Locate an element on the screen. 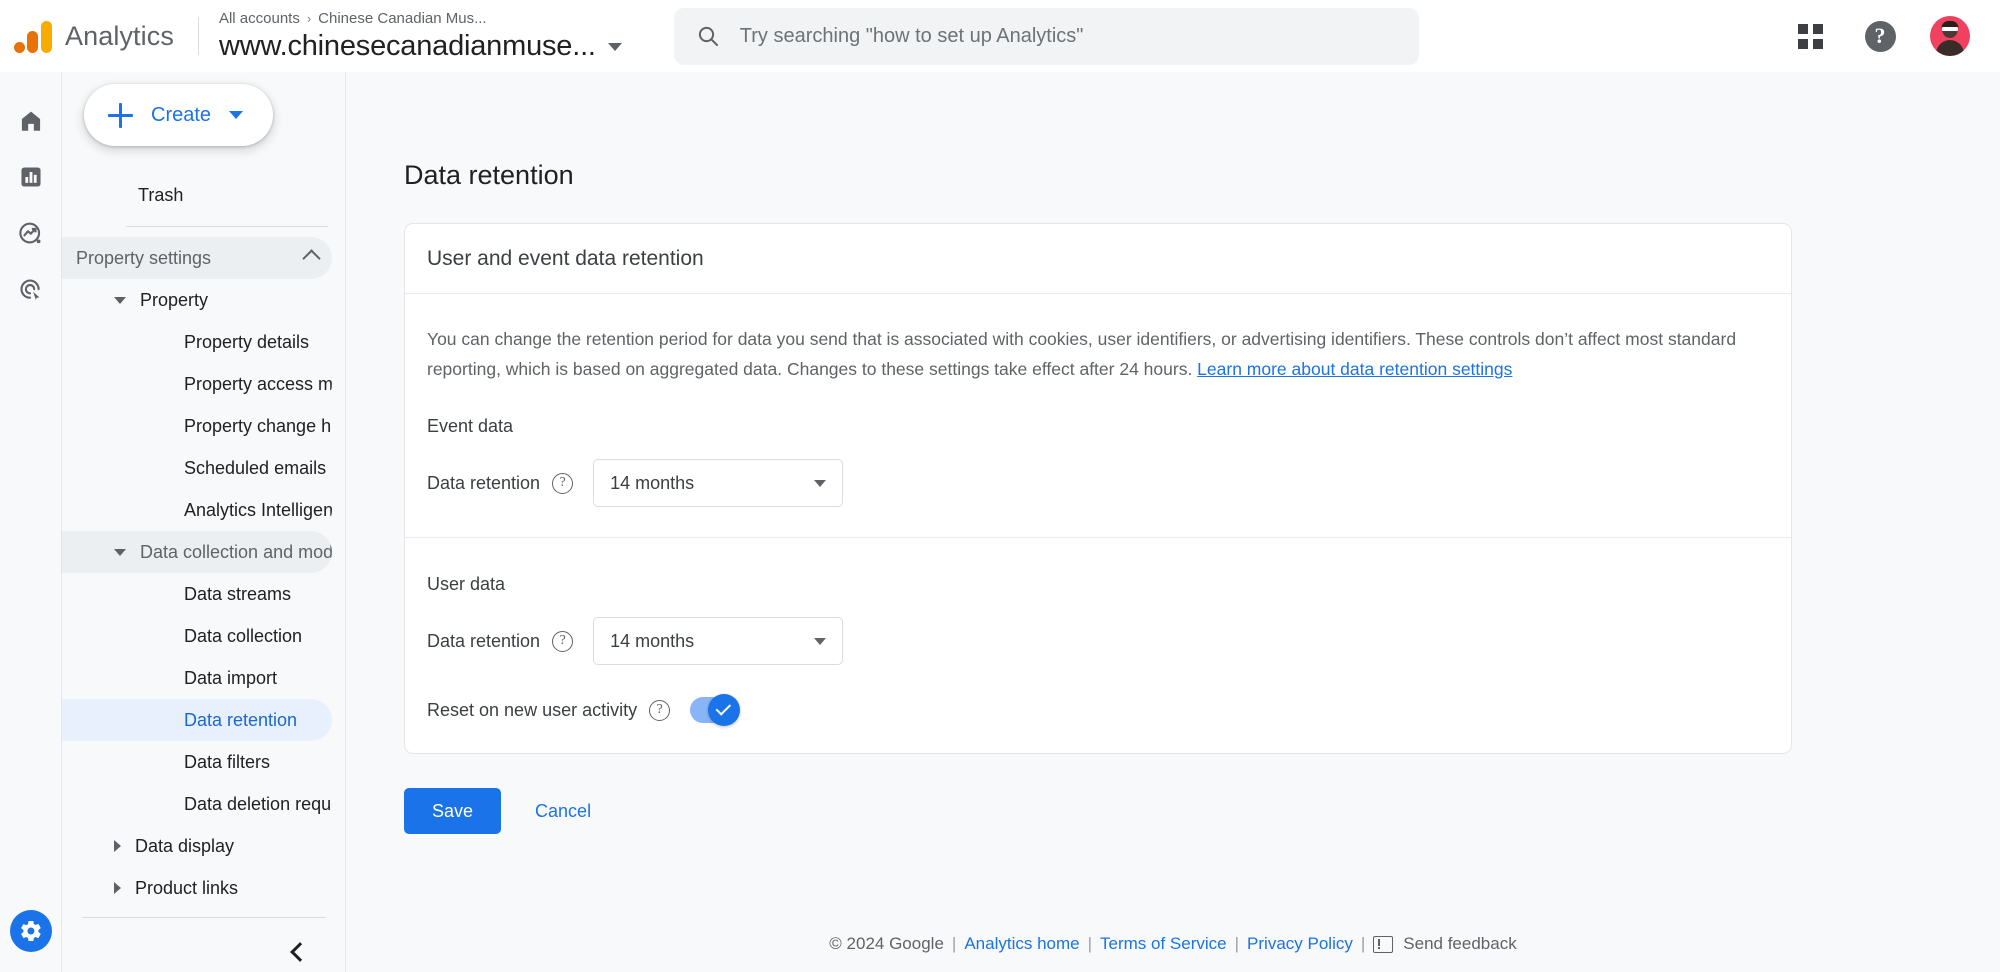 The image size is (2000, 972). apps-grid-button is located at coordinates (1810, 36).